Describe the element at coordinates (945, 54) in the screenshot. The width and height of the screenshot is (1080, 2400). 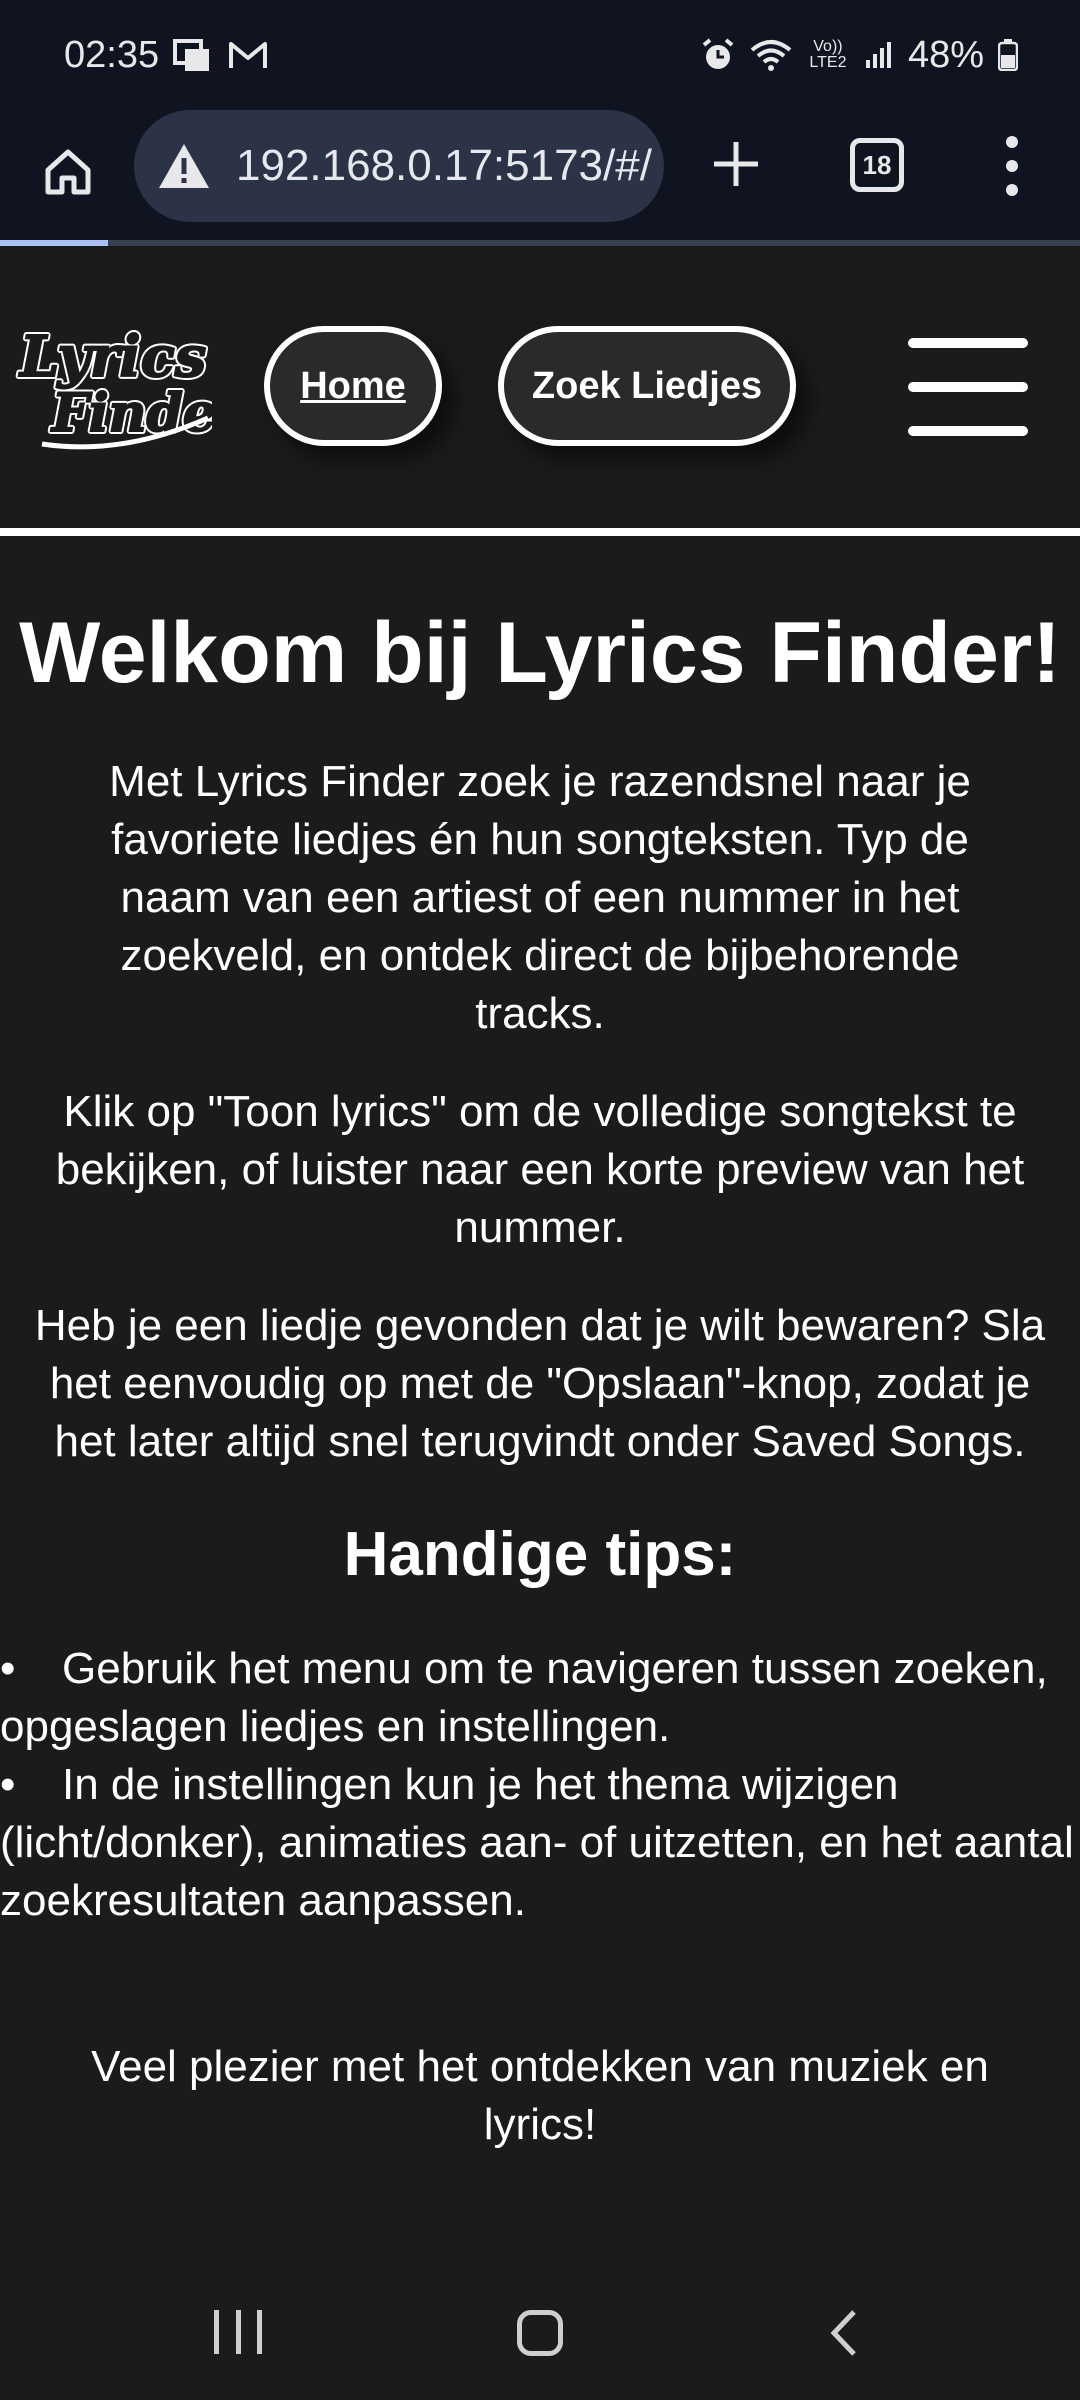
I see `battery-percent: 48%` at that location.